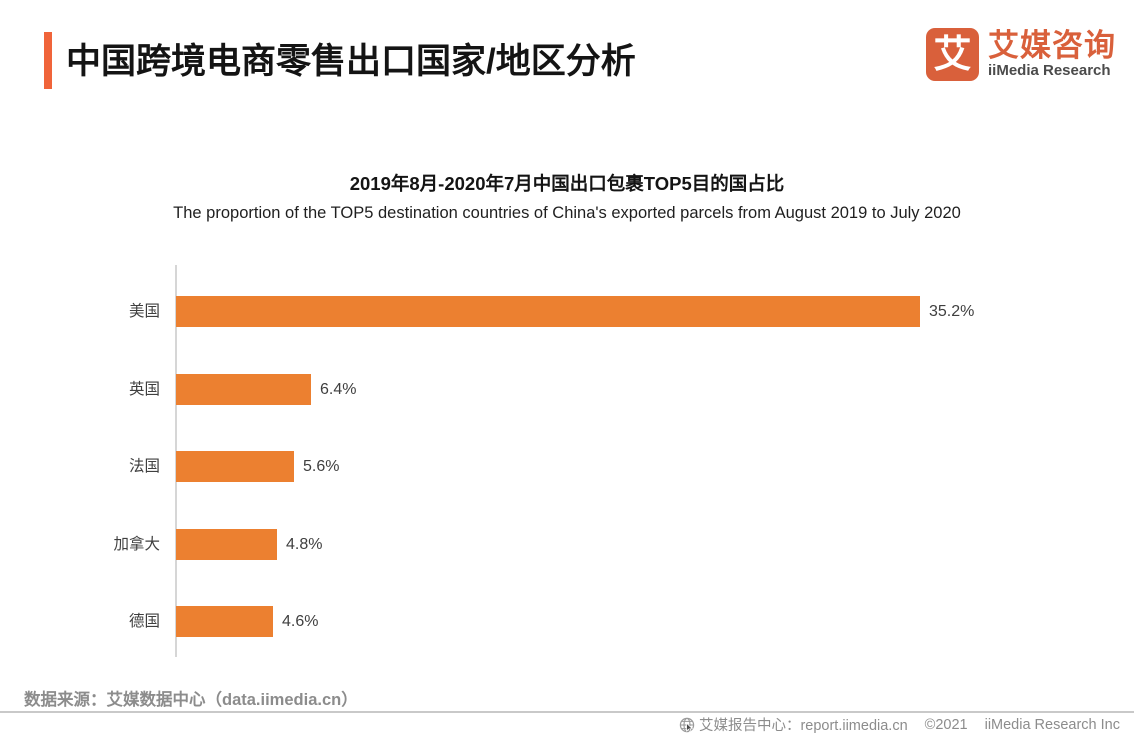 The width and height of the screenshot is (1134, 737). I want to click on bar-category-label: 加拿大, so click(136, 544).